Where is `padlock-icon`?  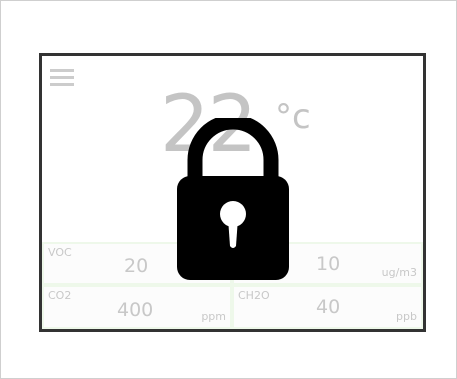
padlock-icon is located at coordinates (233, 198).